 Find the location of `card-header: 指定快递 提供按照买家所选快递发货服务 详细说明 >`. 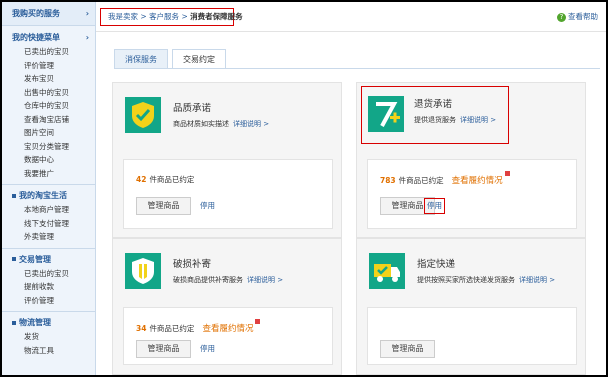

card-header: 指定快递 提供按照买家所选快递发货服务 详细说明 > is located at coordinates (470, 272).